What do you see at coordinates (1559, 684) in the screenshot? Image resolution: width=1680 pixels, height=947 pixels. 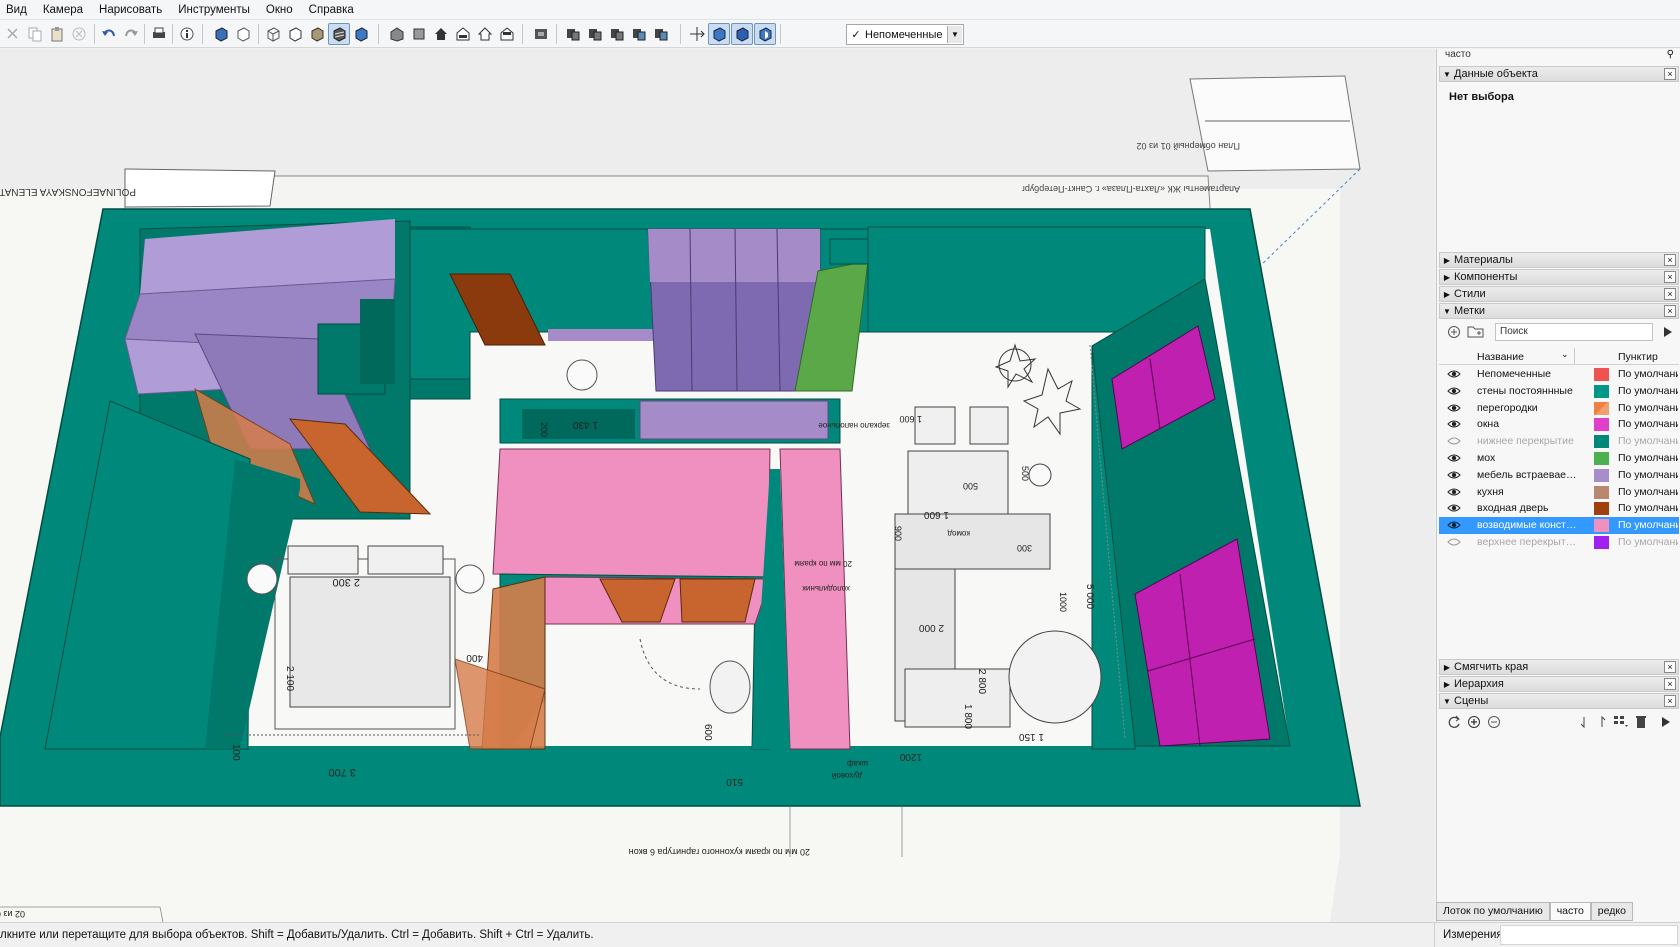 I see `panel-outliner: ▶ Иерархия ×` at bounding box center [1559, 684].